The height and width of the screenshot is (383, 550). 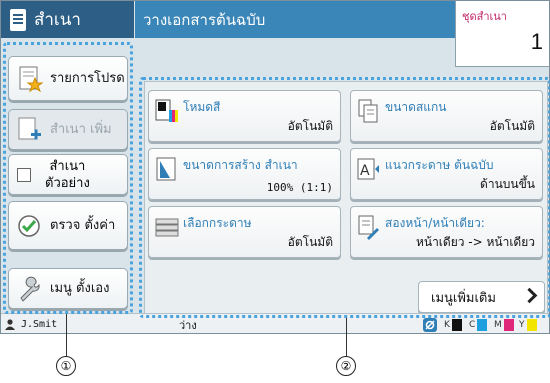 I want to click on ink-k-label: K, so click(x=447, y=325).